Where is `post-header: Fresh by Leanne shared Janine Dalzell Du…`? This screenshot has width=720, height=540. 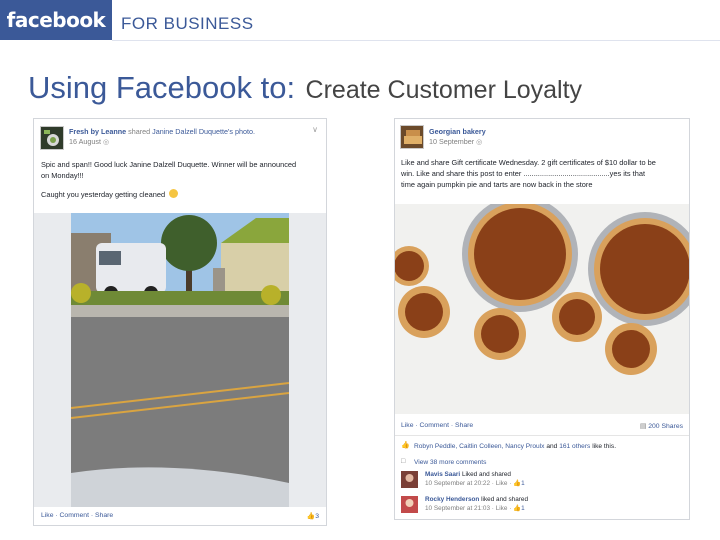
post-header: Fresh by Leanne shared Janine Dalzell Du… is located at coordinates (194, 137).